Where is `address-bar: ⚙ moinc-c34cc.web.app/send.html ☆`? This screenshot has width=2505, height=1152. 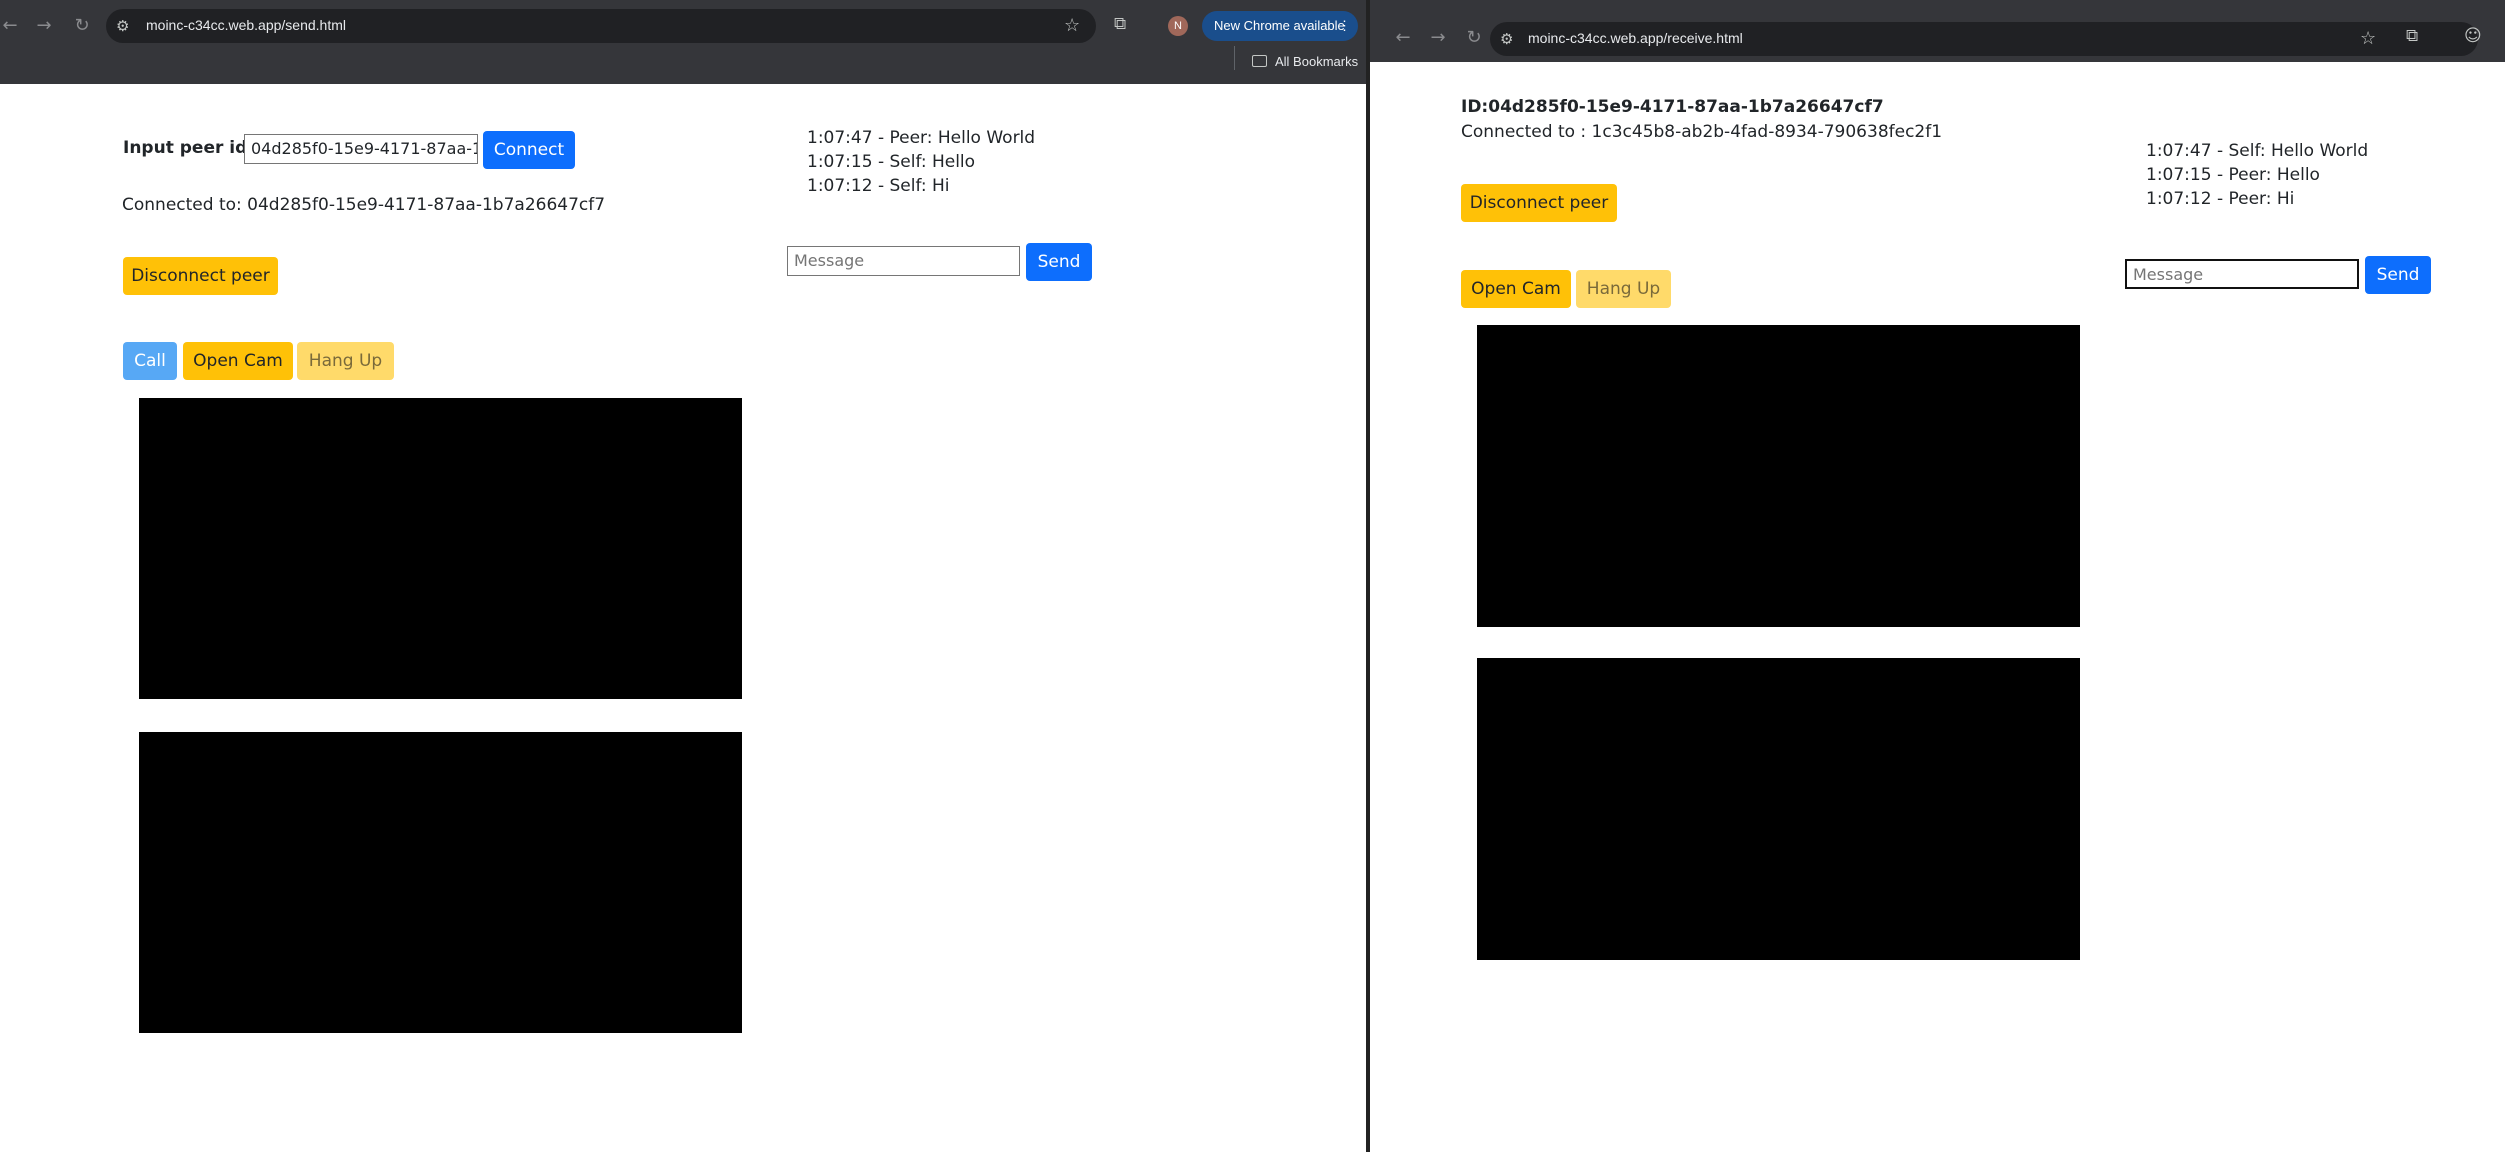 address-bar: ⚙ moinc-c34cc.web.app/send.html ☆ is located at coordinates (601, 26).